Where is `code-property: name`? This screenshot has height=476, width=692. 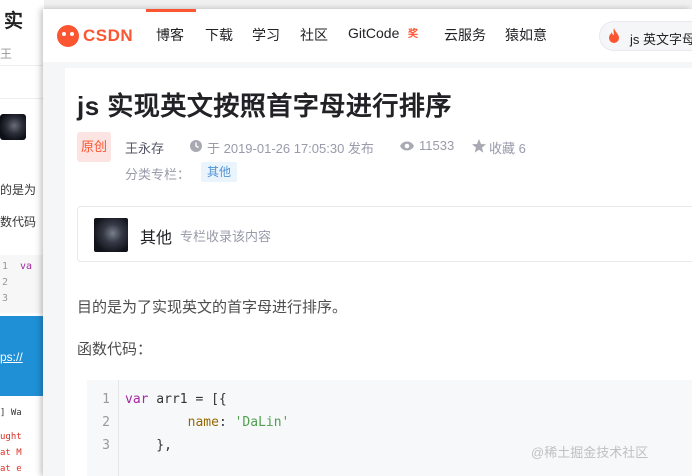
code-property: name is located at coordinates (203, 422).